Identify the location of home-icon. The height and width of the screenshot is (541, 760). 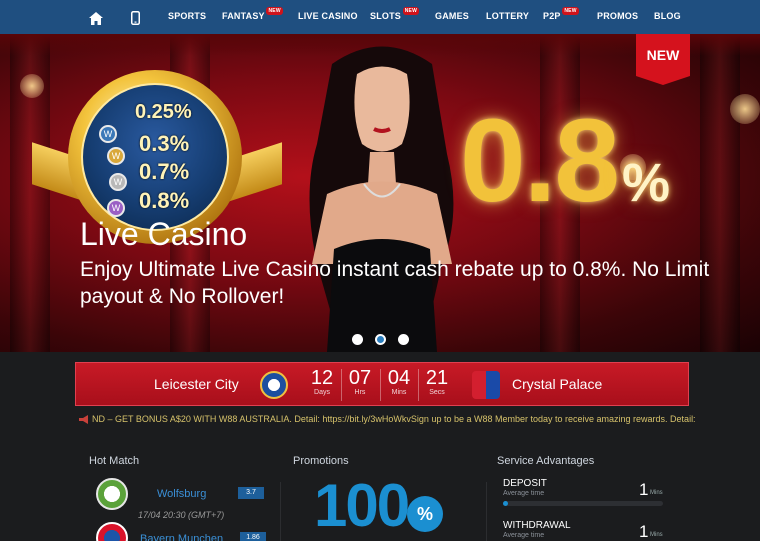
(96, 18).